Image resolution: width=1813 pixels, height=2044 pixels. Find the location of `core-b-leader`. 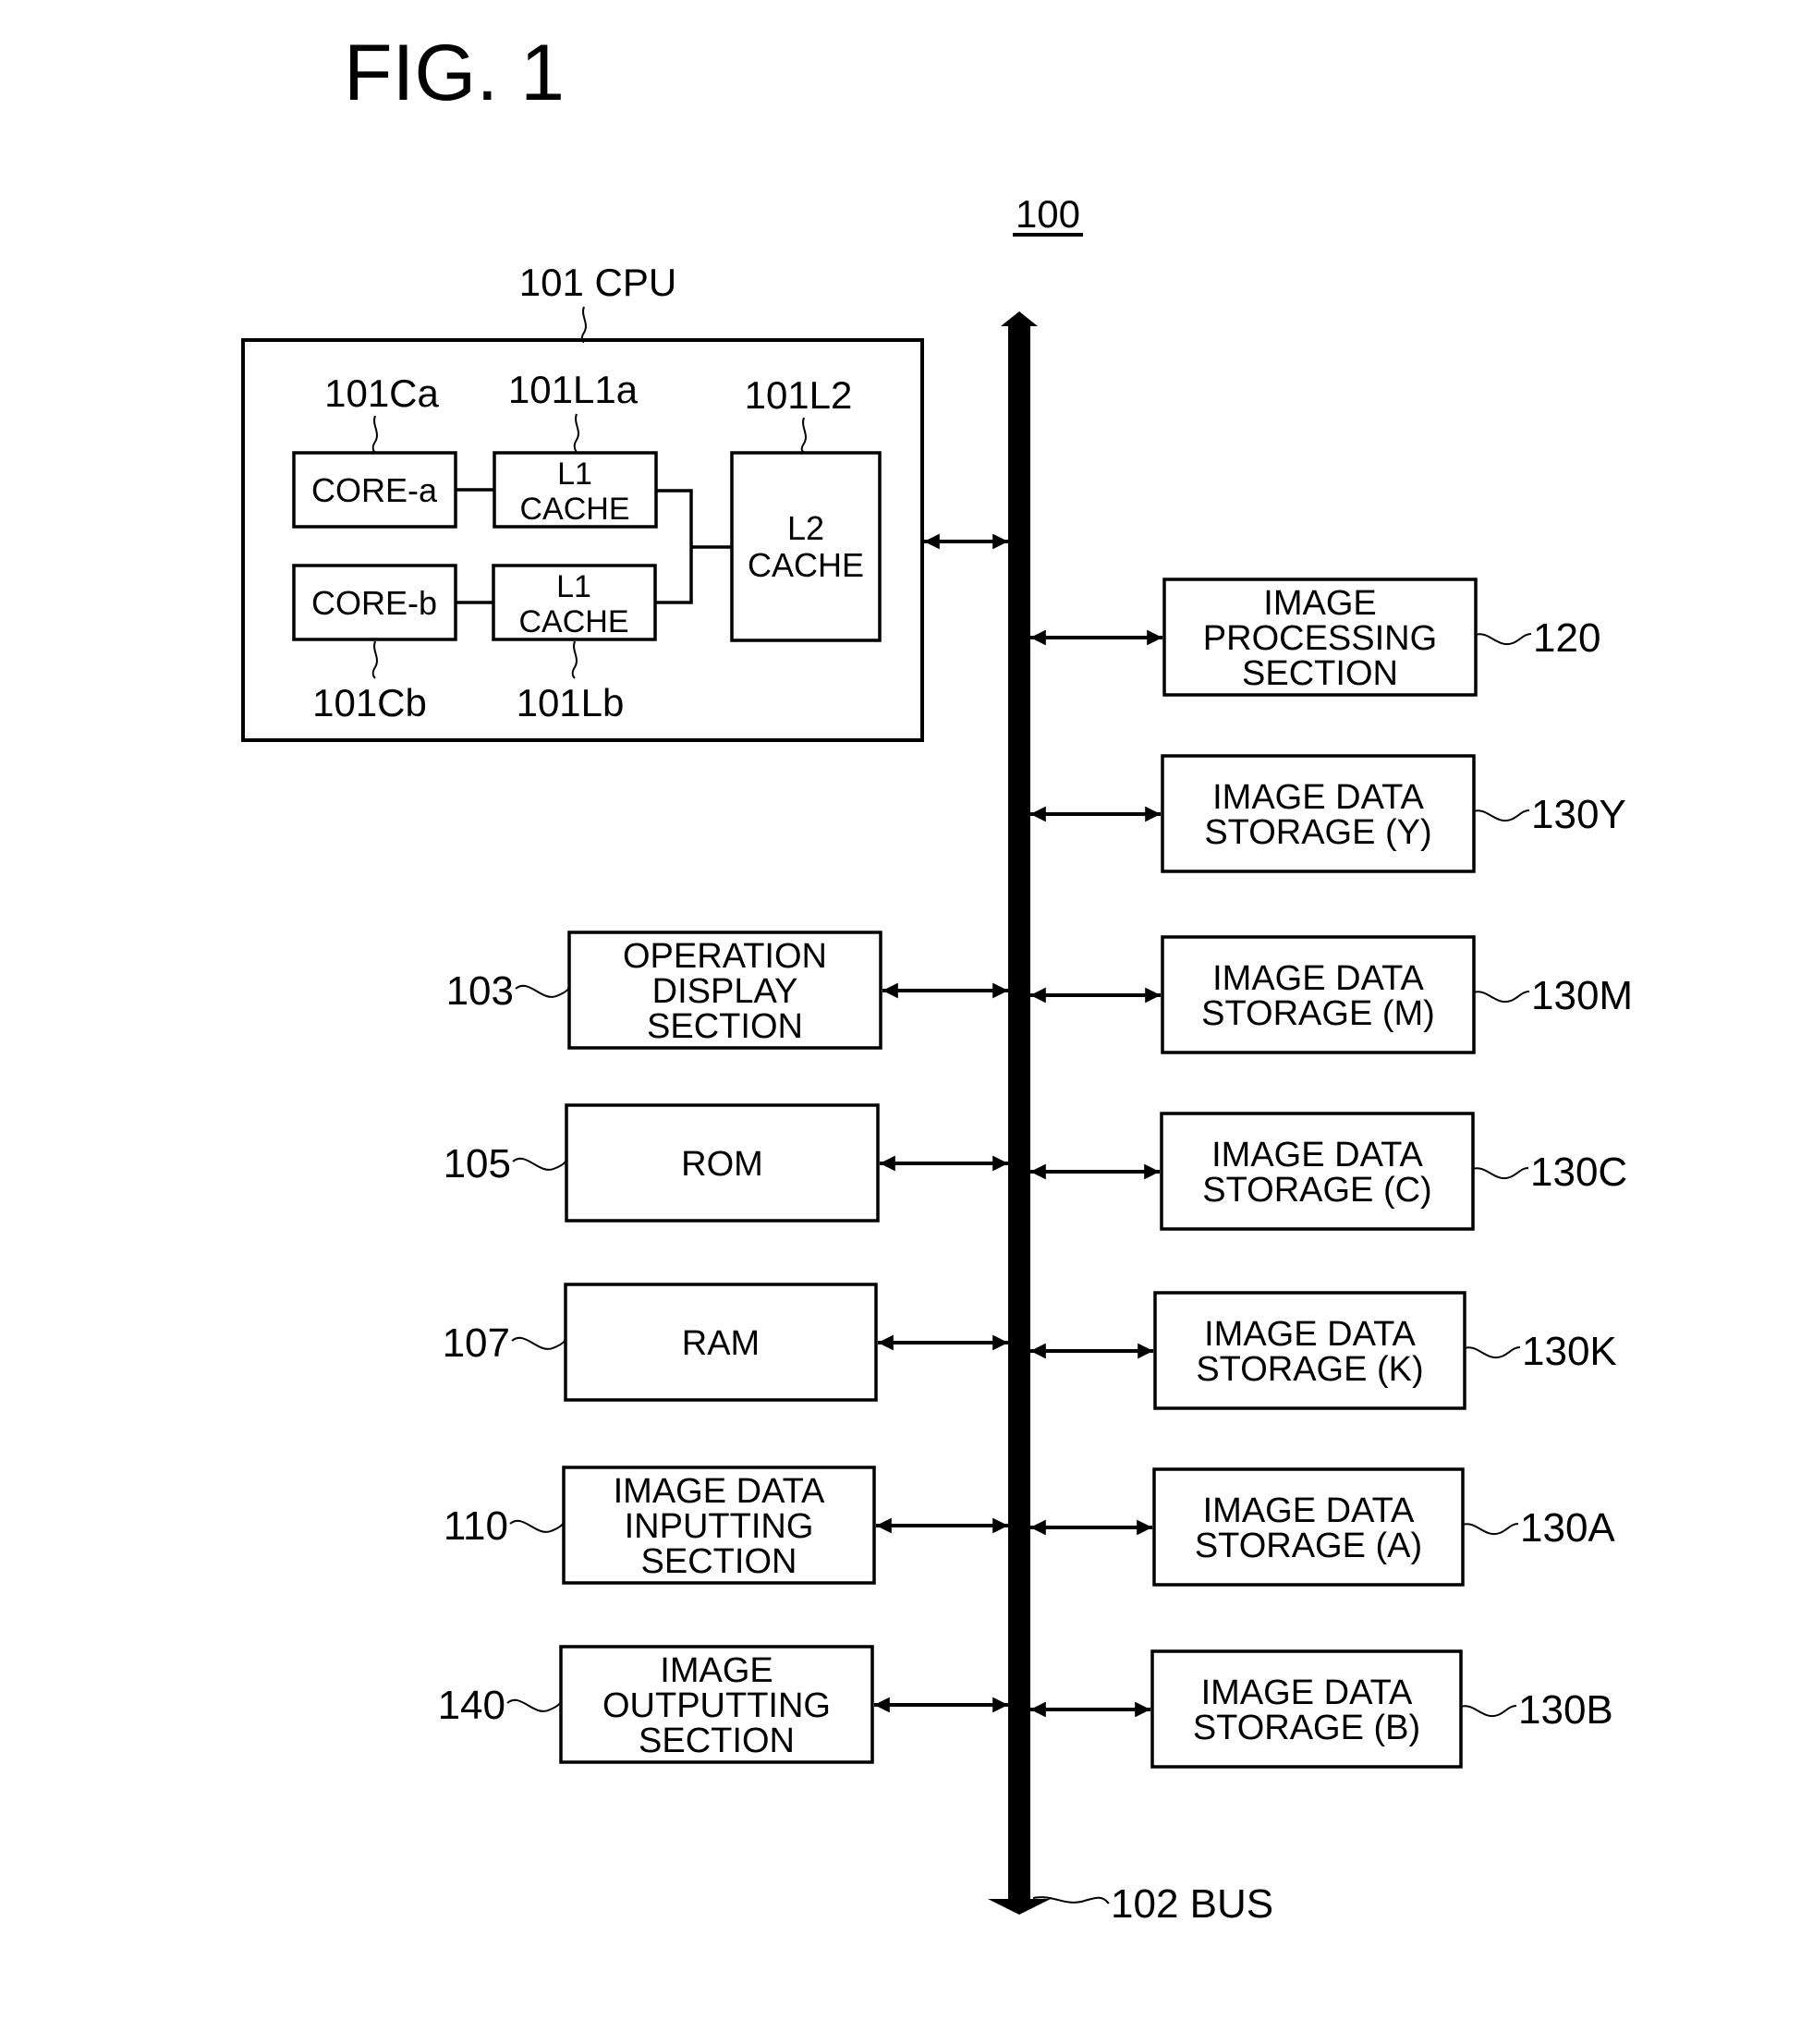

core-b-leader is located at coordinates (374, 660).